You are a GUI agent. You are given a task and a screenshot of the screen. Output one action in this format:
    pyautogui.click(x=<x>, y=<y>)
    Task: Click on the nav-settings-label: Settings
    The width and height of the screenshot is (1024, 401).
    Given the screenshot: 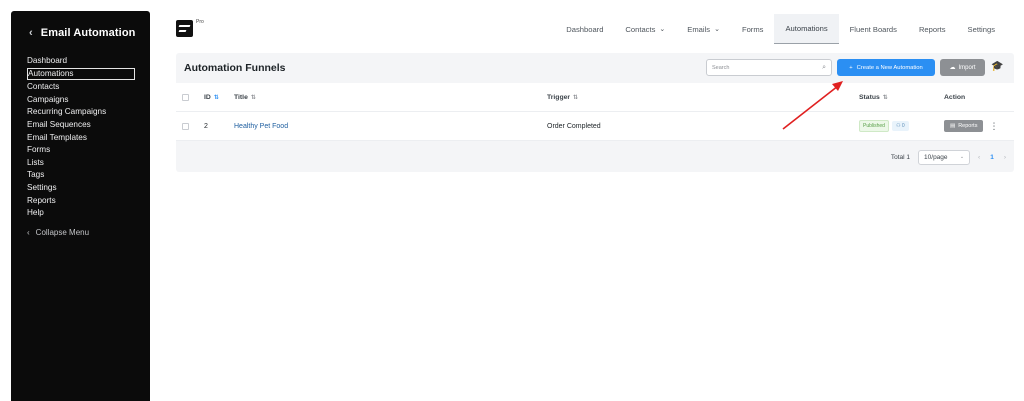 What is the action you would take?
    pyautogui.click(x=981, y=29)
    